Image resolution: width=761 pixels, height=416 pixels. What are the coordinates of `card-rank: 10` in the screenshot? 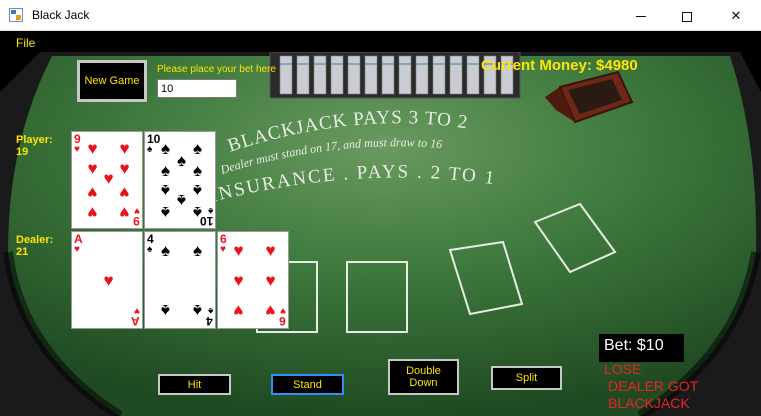 It's located at (206, 221).